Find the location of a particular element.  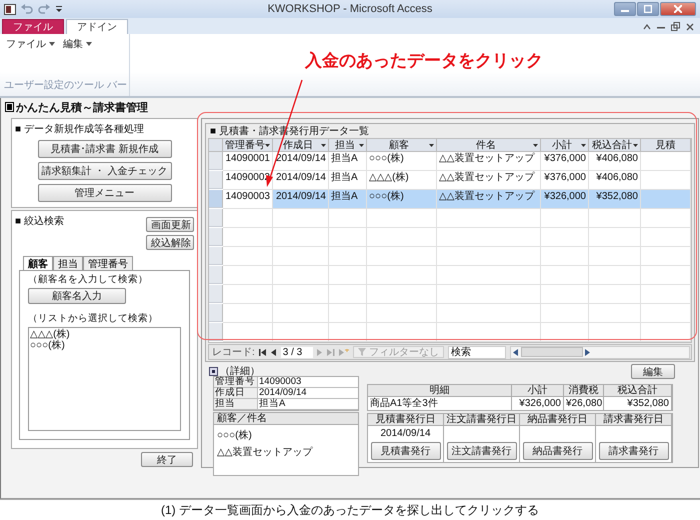

close-button is located at coordinates (678, 9).